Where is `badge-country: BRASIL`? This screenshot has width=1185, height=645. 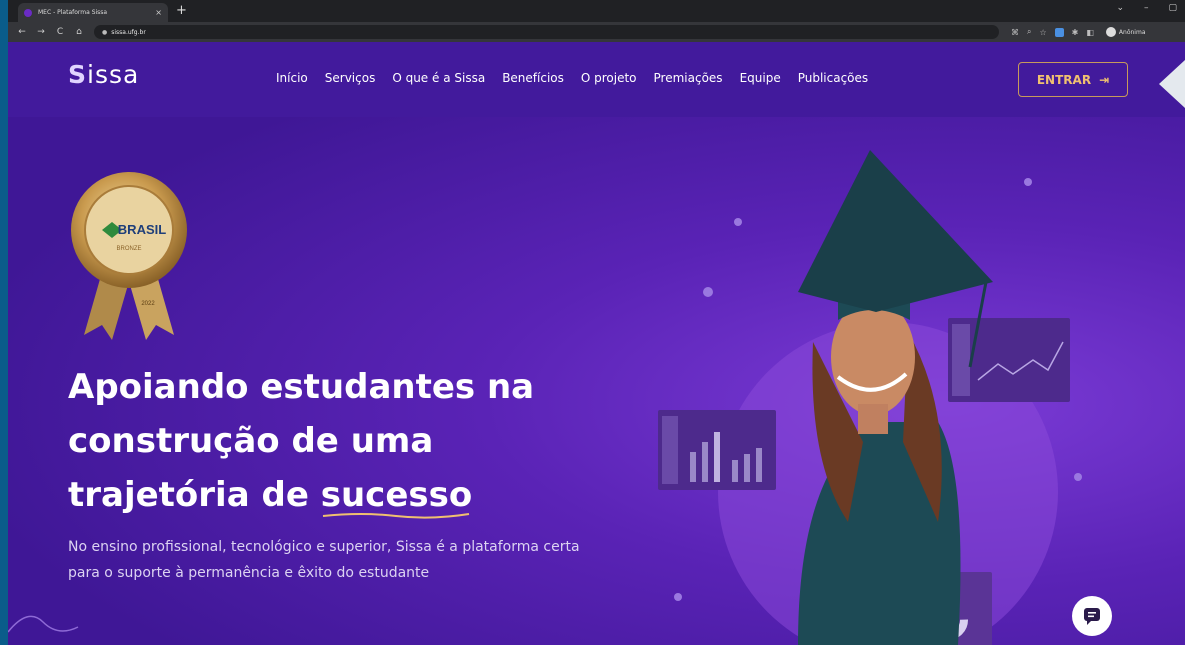 badge-country: BRASIL is located at coordinates (142, 229).